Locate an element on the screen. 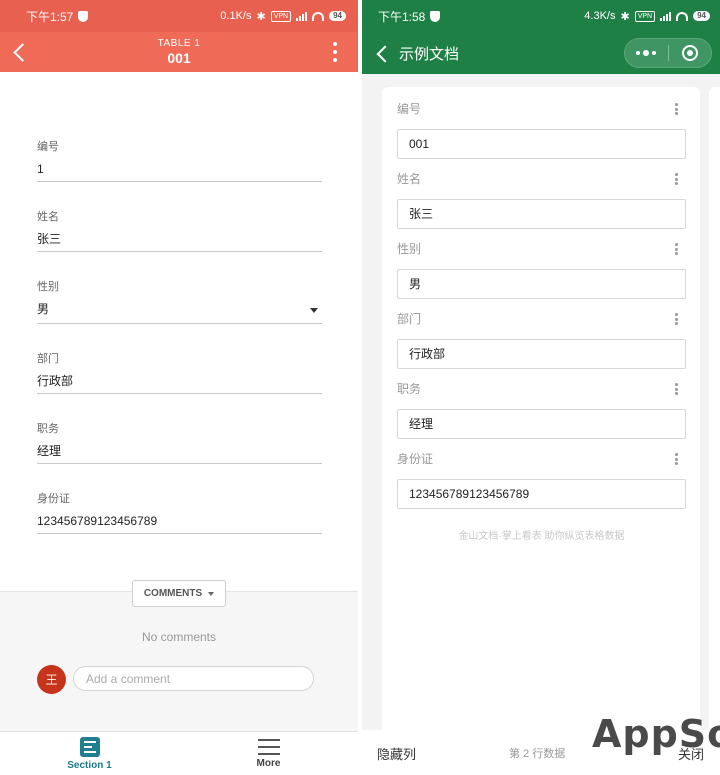  status-indicators: 4.3K/s ✱ VPN 94 is located at coordinates (647, 16).